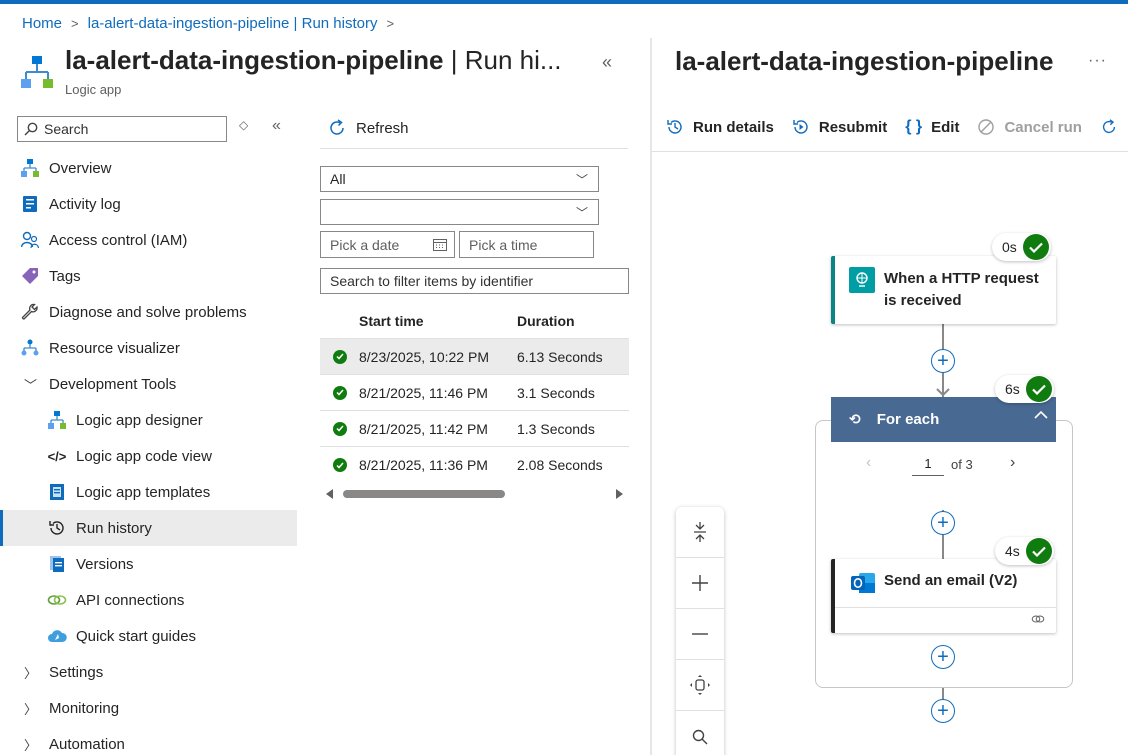 Image resolution: width=1128 pixels, height=755 pixels. Describe the element at coordinates (114, 348) in the screenshot. I see `sidebar-item-label: Resource visualizer` at that location.